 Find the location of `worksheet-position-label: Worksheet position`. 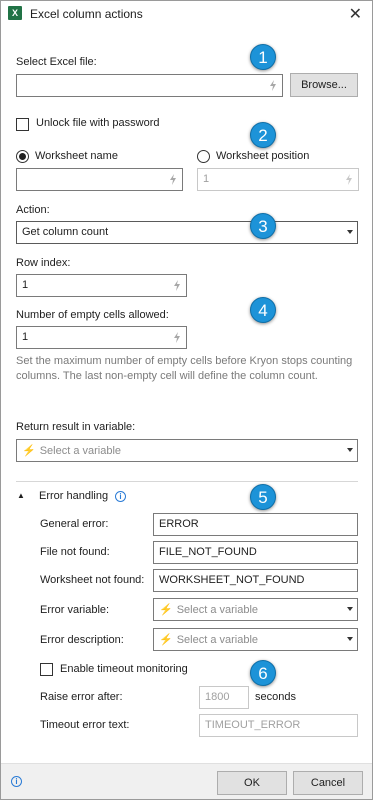

worksheet-position-label: Worksheet position is located at coordinates (263, 156).